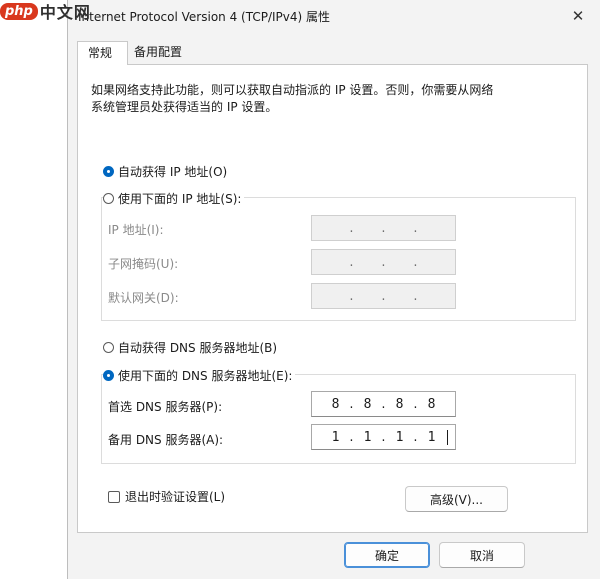 This screenshot has width=600, height=579. Describe the element at coordinates (205, 376) in the screenshot. I see `manual-dns-label: 使用下面的 DNS 服务器地址(E):` at that location.